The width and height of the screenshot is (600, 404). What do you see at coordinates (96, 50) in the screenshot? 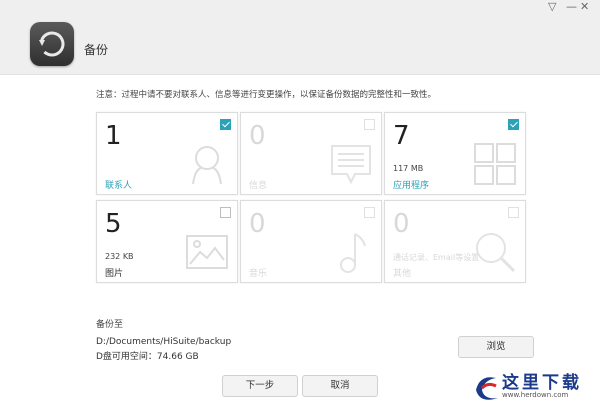
I see `page-title: 备份` at bounding box center [96, 50].